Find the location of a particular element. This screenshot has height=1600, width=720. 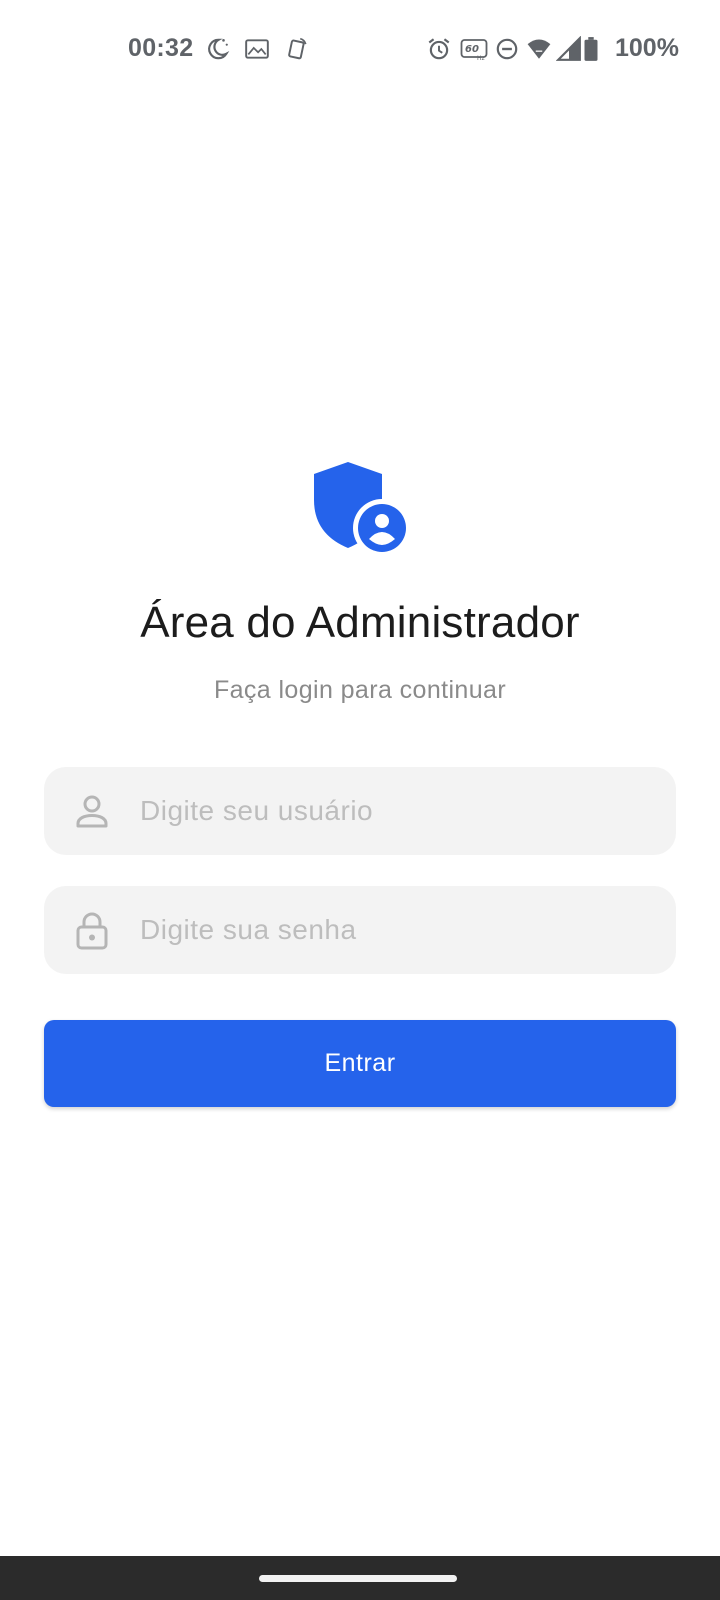

wifi-icon is located at coordinates (539, 49).